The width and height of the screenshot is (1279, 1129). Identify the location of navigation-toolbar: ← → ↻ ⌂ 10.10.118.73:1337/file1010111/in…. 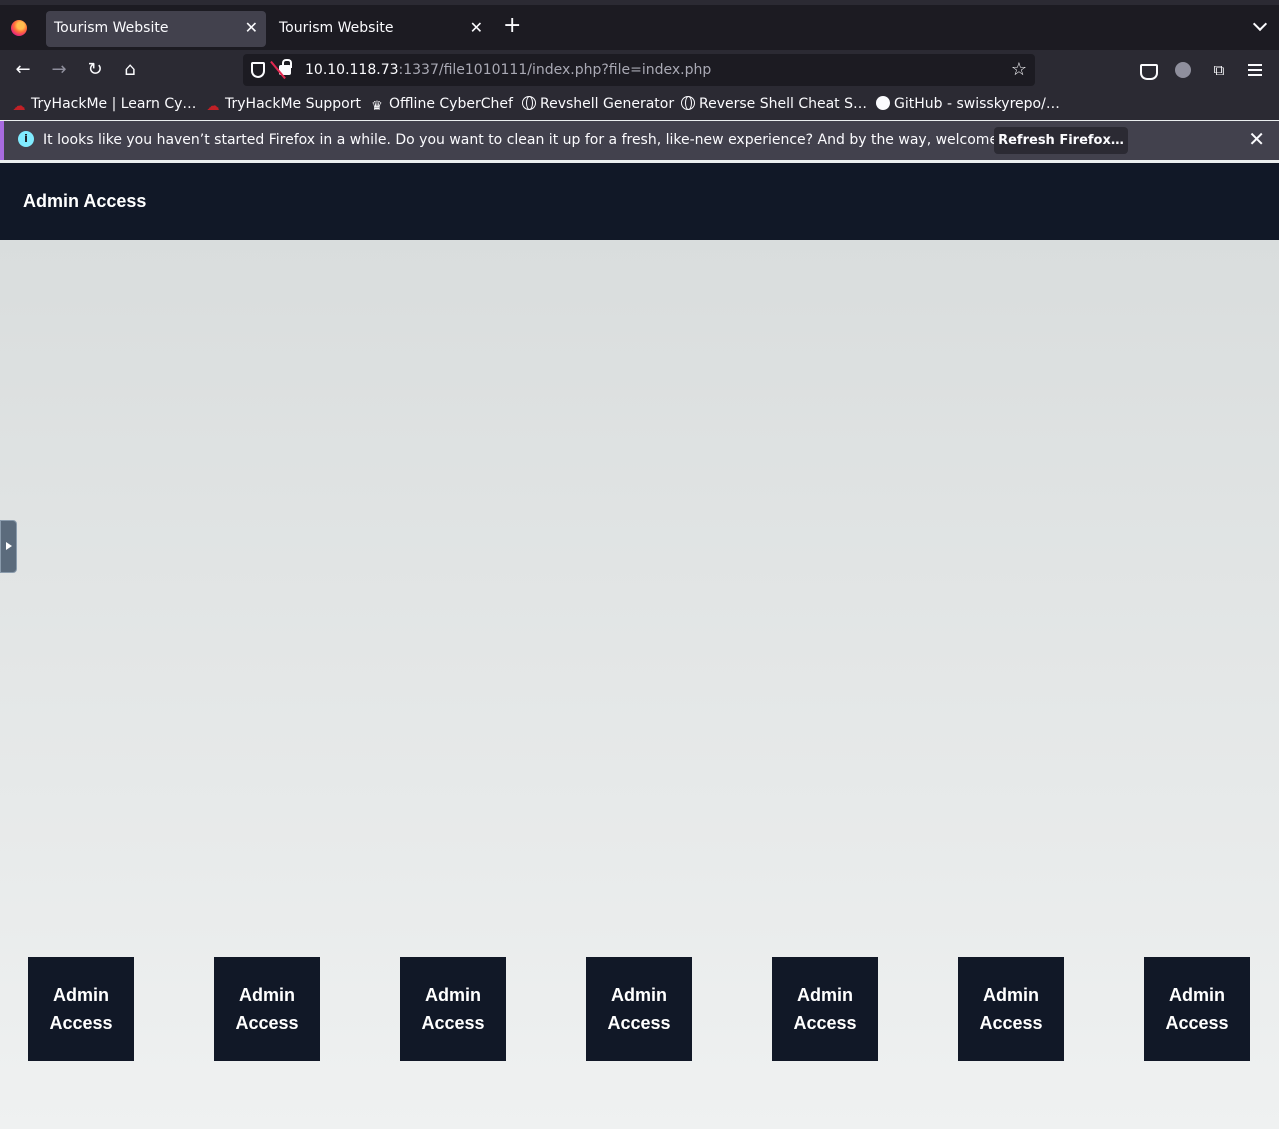
(639, 70).